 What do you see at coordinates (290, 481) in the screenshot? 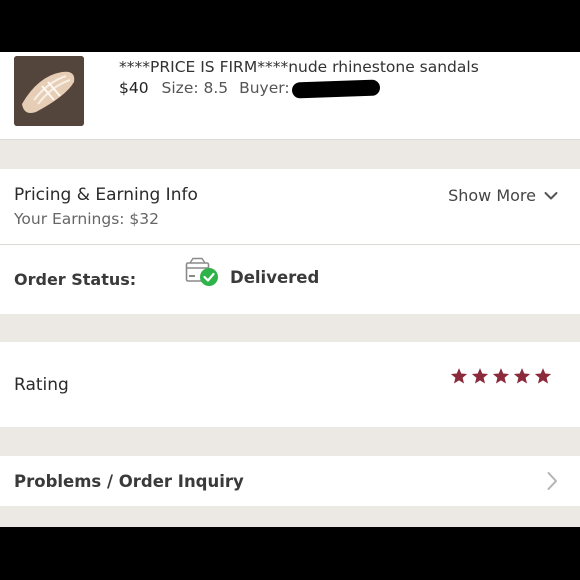
I see `problems-order-inquiry-row: Problems / Order Inquiry` at bounding box center [290, 481].